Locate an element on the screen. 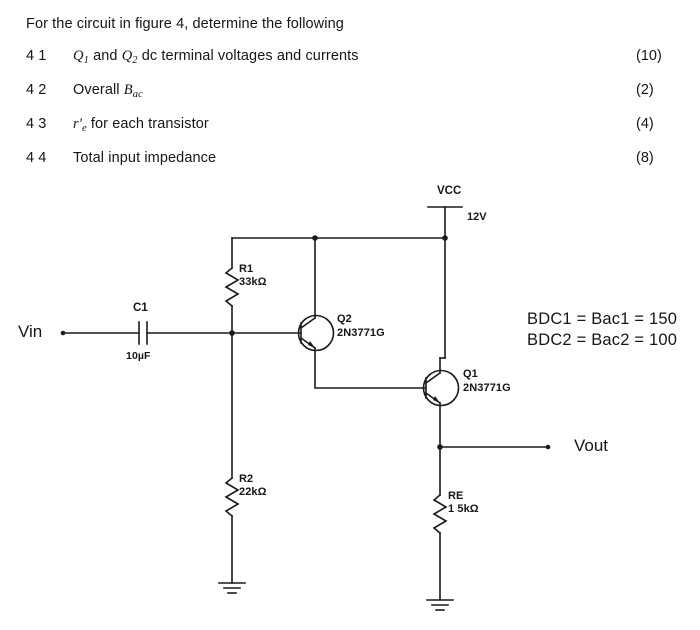 The width and height of the screenshot is (700, 630). label-vcc: VCC is located at coordinates (449, 191).